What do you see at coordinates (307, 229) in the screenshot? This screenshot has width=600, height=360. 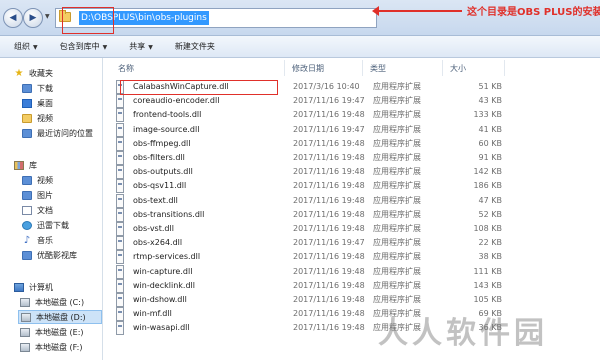 I see `file-row: obs-vst.dll 2017/11/16 19:48 应用程序扩展 108 KB` at bounding box center [307, 229].